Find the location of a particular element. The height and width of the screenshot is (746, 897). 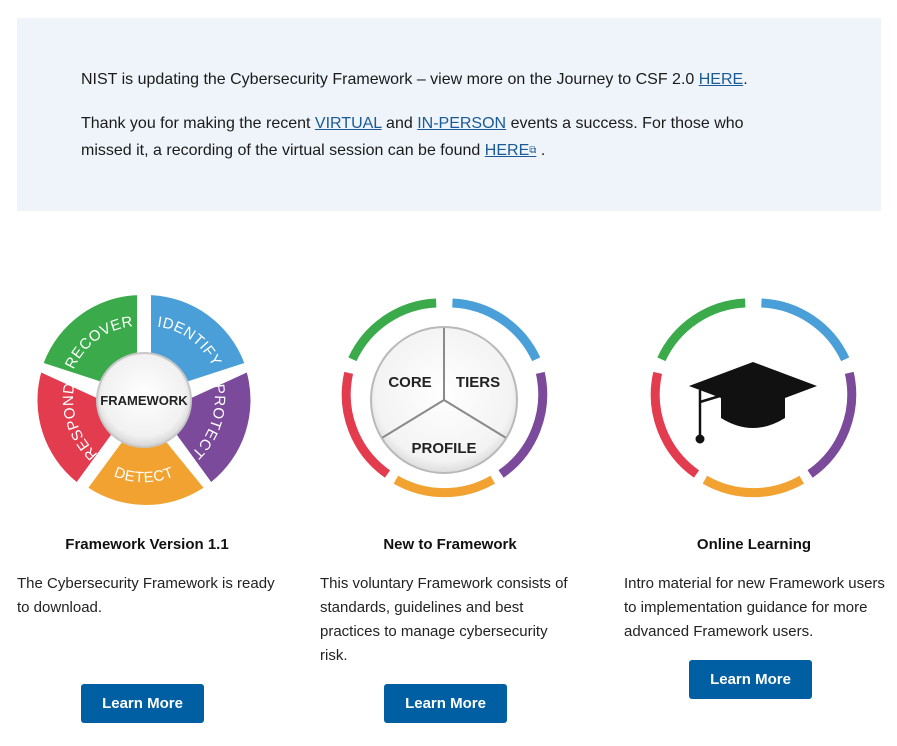

recording-link: HERE⧉ is located at coordinates (511, 150).